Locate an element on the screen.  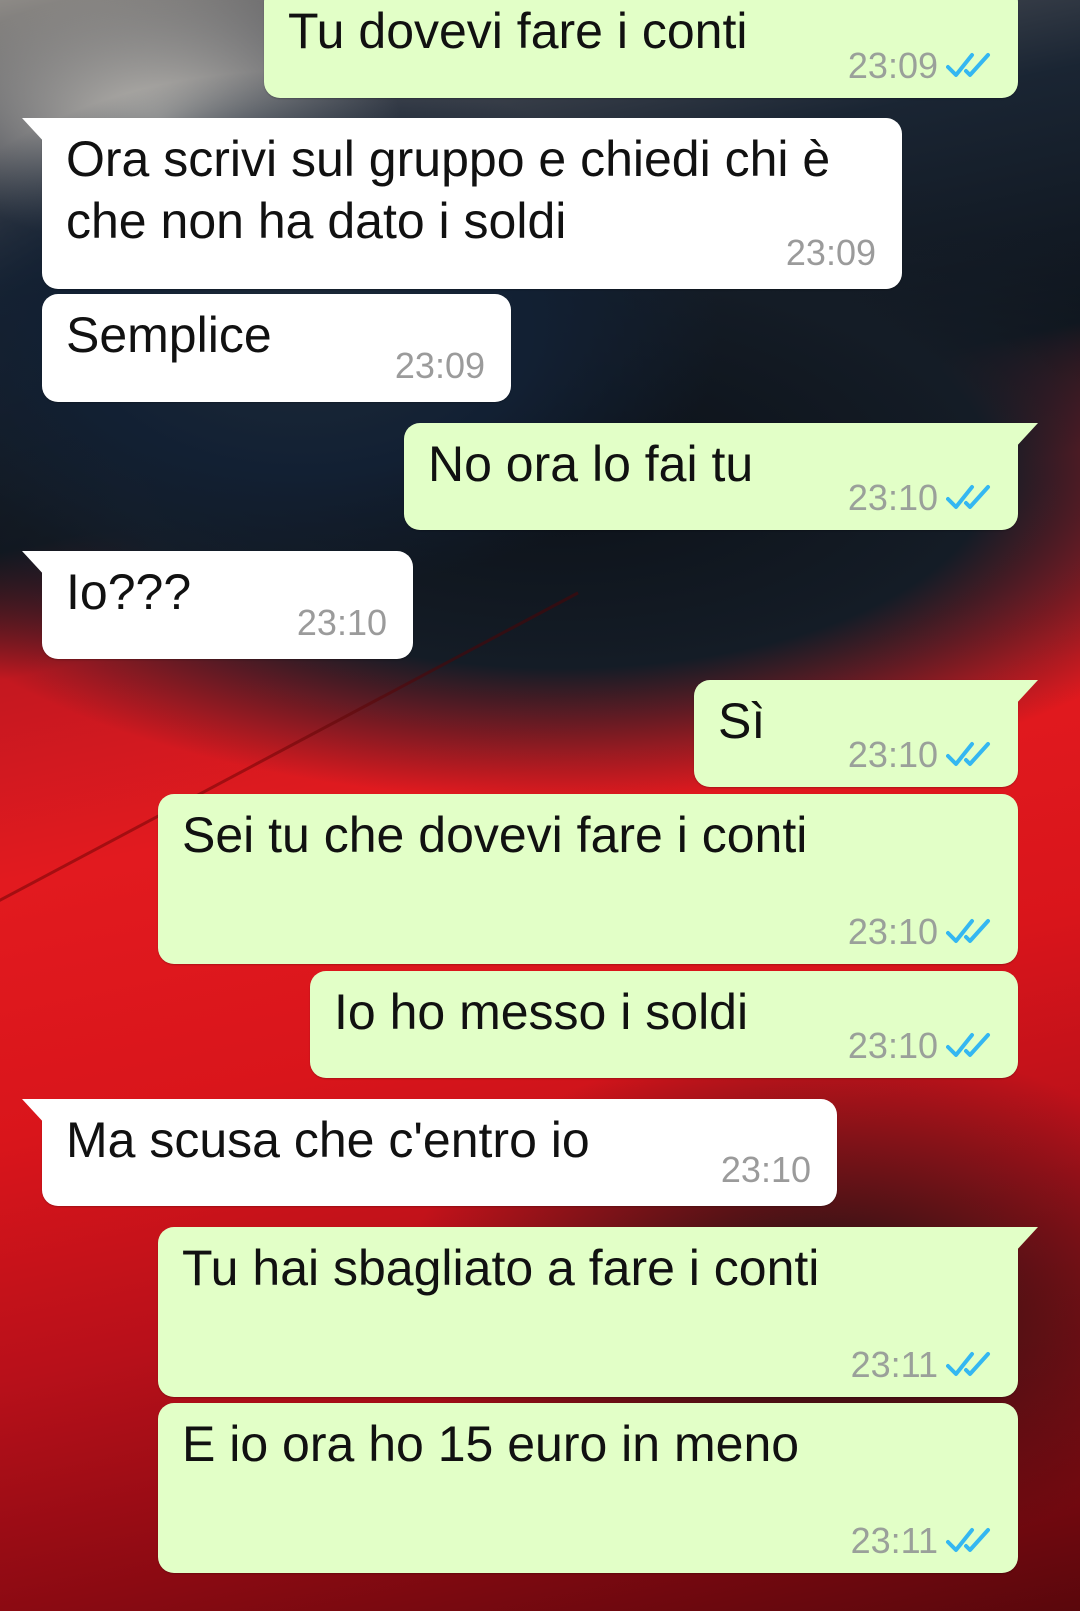
message-bubble-outgoing: Tu hai sbagliato a fare i conti 23:11 is located at coordinates (598, 1312).